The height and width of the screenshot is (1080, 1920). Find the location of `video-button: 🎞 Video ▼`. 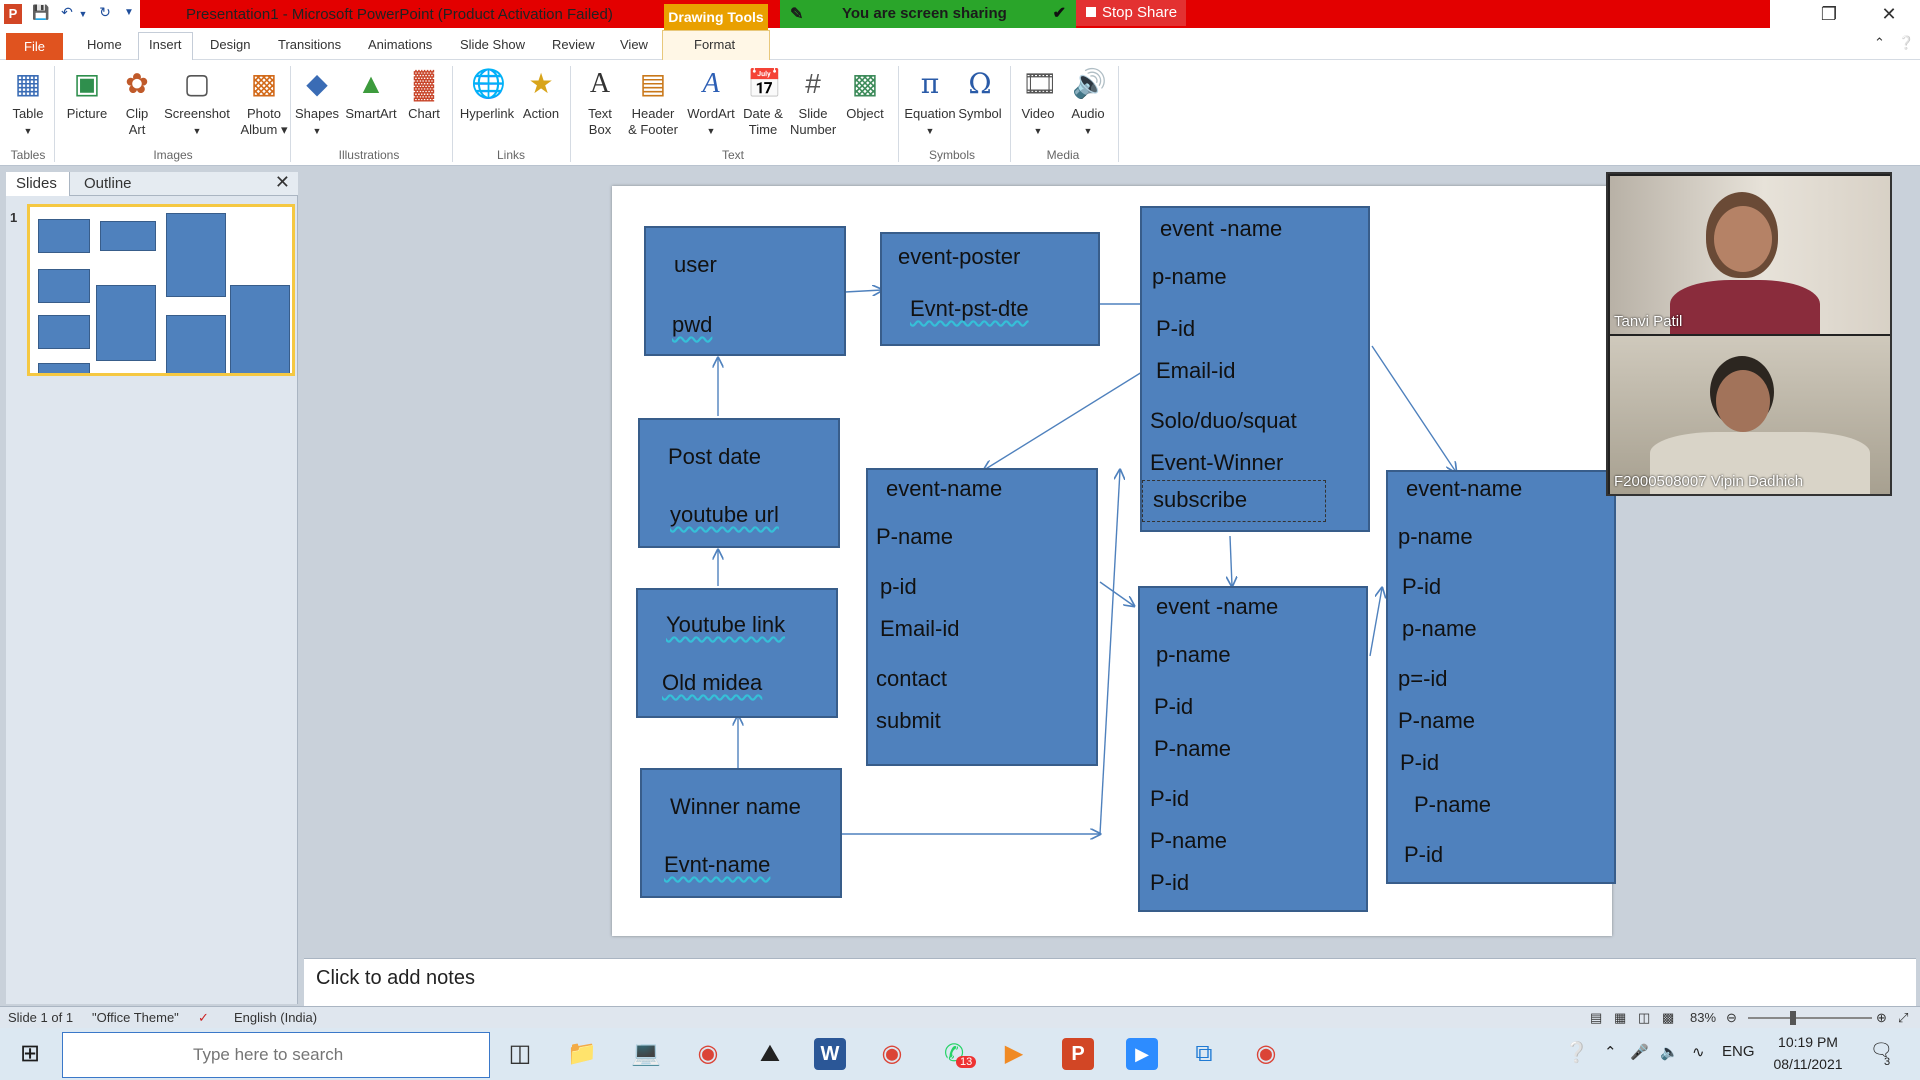

video-button: 🎞 Video ▼ is located at coordinates (1038, 103).